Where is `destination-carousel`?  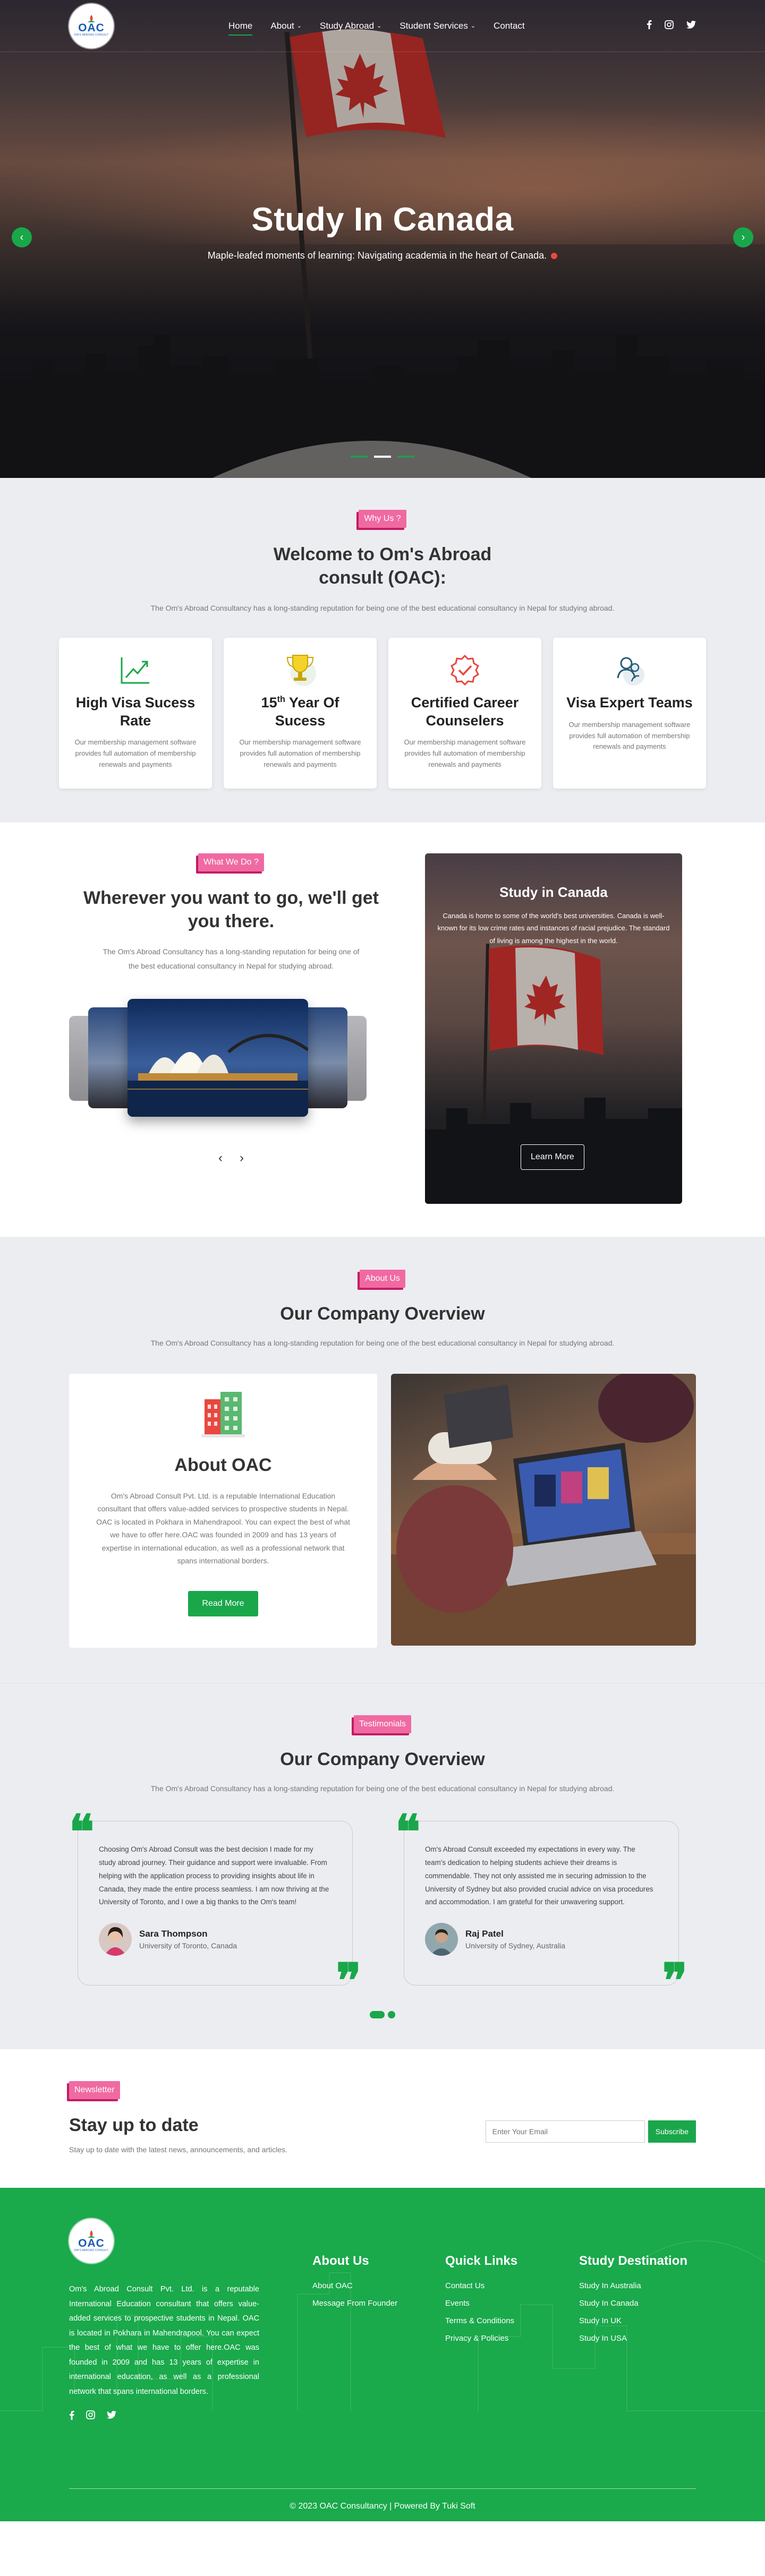 destination-carousel is located at coordinates (231, 1065).